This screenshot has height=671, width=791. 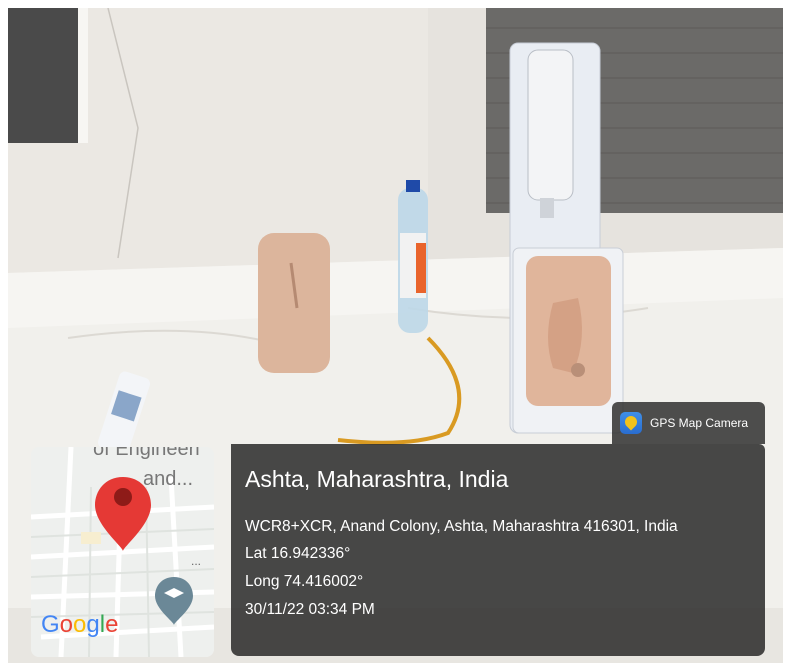 I want to click on location-latitude: Lat 16.942336°, so click(x=298, y=553).